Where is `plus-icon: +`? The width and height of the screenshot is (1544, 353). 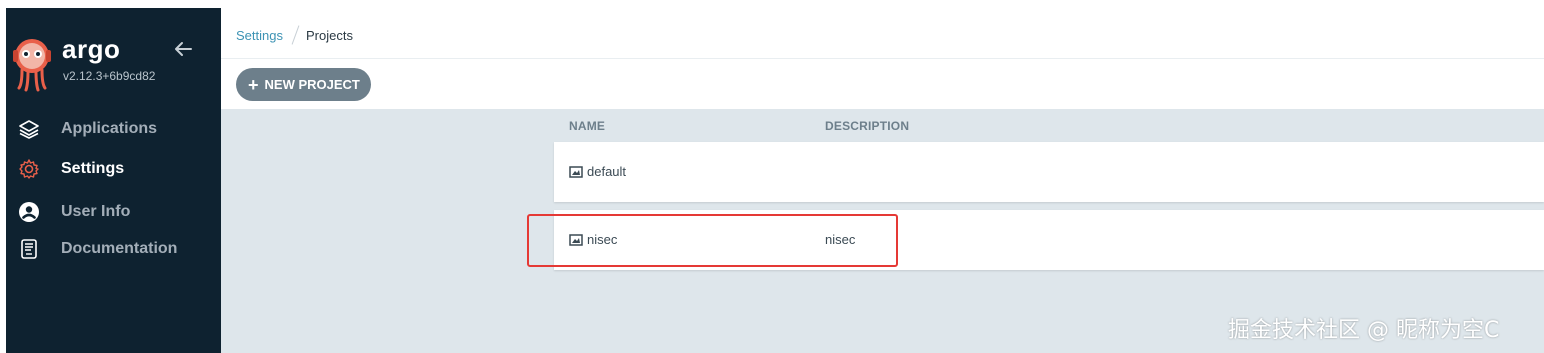
plus-icon: + is located at coordinates (253, 84).